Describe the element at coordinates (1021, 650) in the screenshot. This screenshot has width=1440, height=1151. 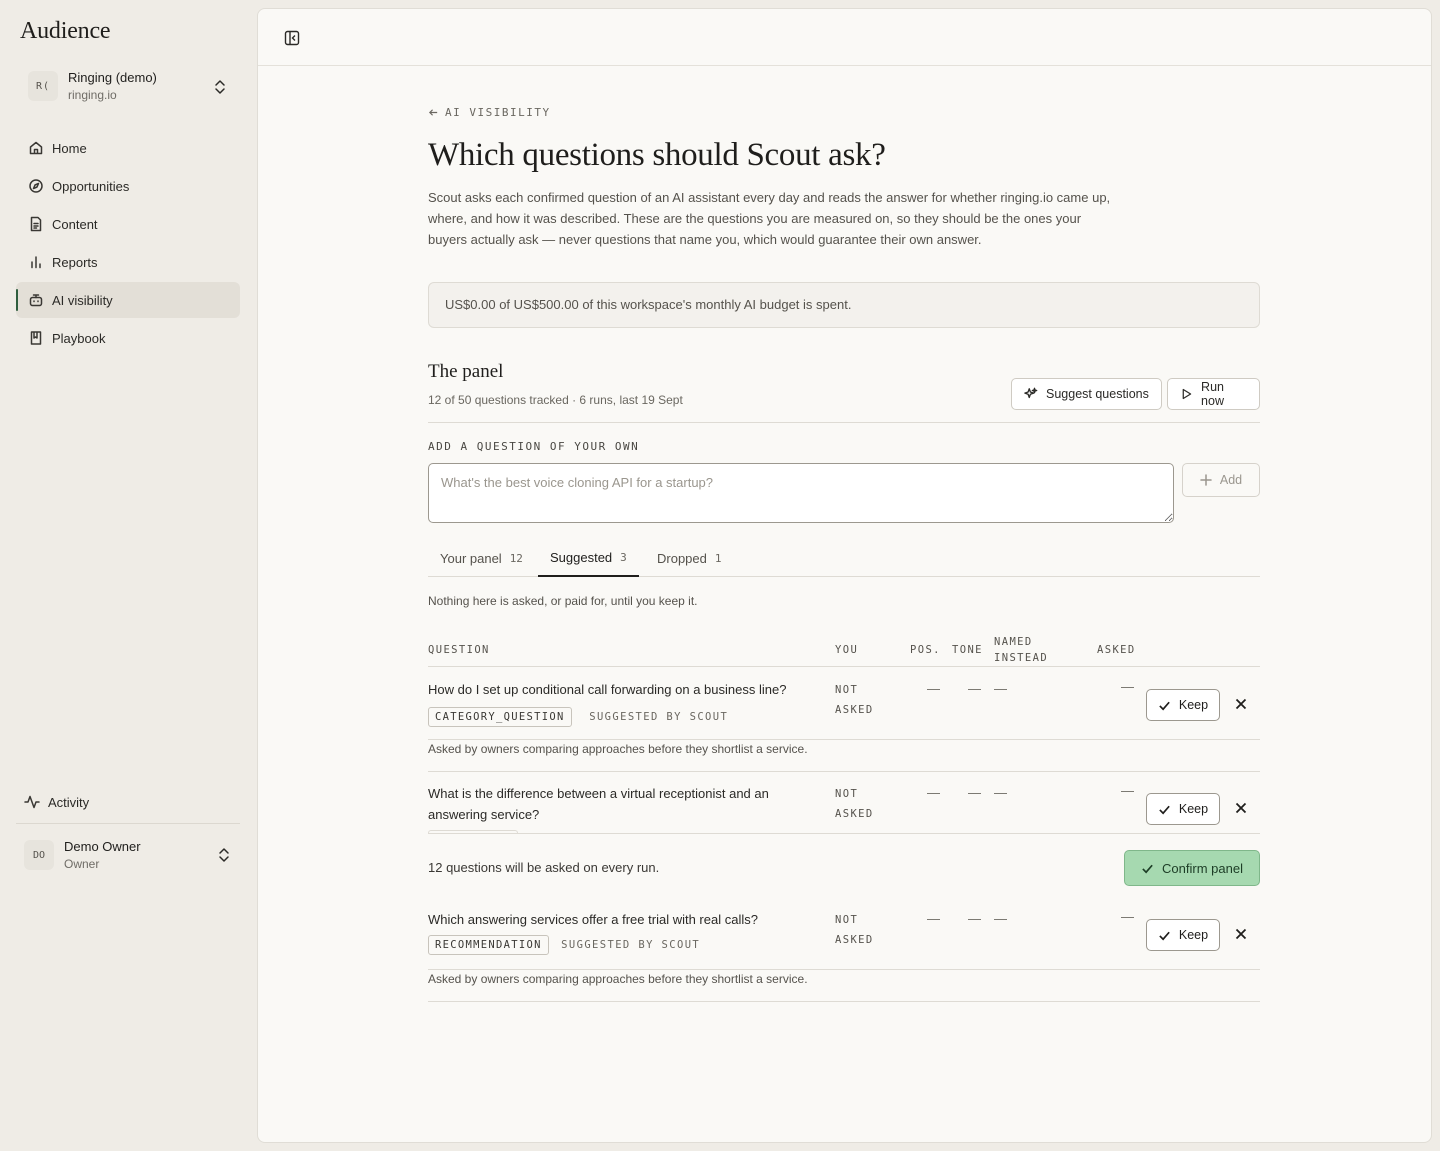
I see `column-named-instead: NAMED INSTEAD` at that location.